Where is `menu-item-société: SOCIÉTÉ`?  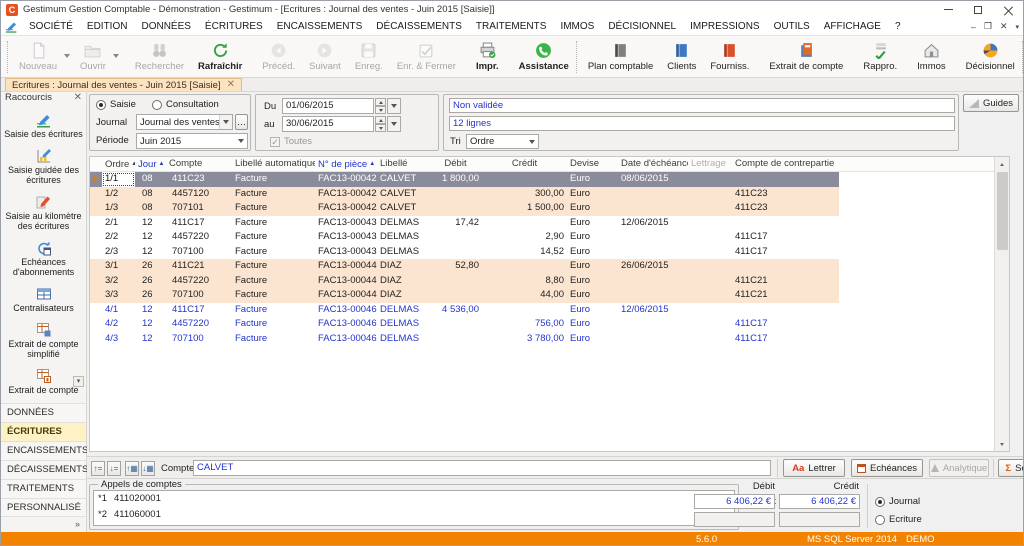 menu-item-société: SOCIÉTÉ is located at coordinates (51, 26).